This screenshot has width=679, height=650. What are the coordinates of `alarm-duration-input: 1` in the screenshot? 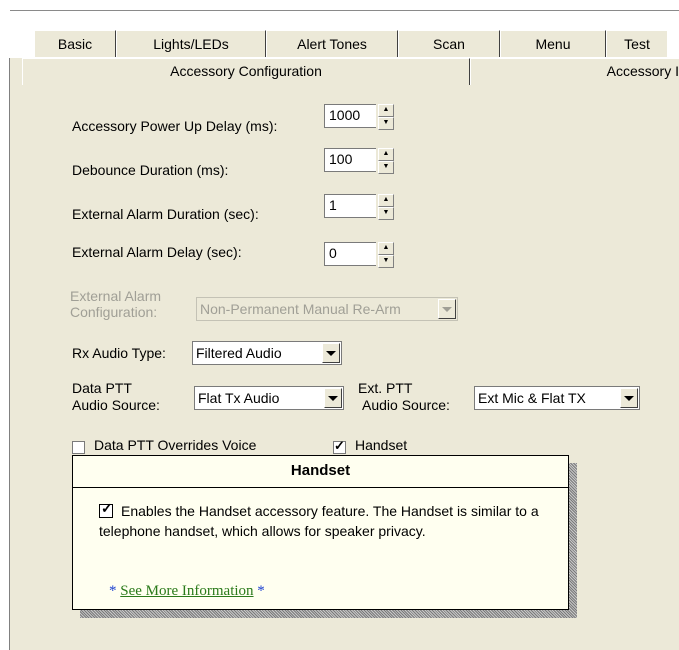 It's located at (350, 206).